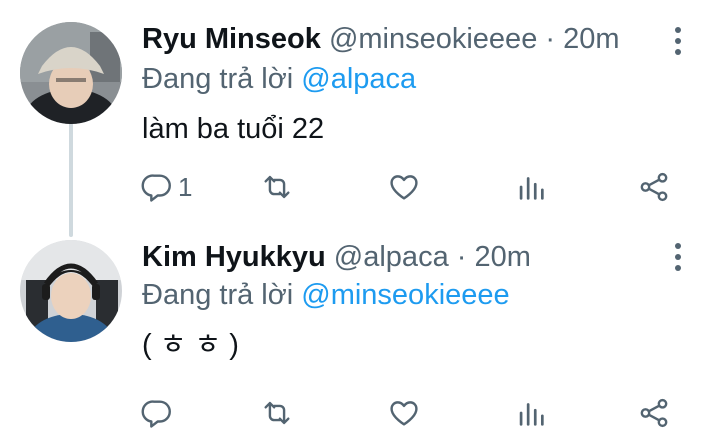 The image size is (720, 448). Describe the element at coordinates (391, 257) in the screenshot. I see `user-handle: @alpaca` at that location.